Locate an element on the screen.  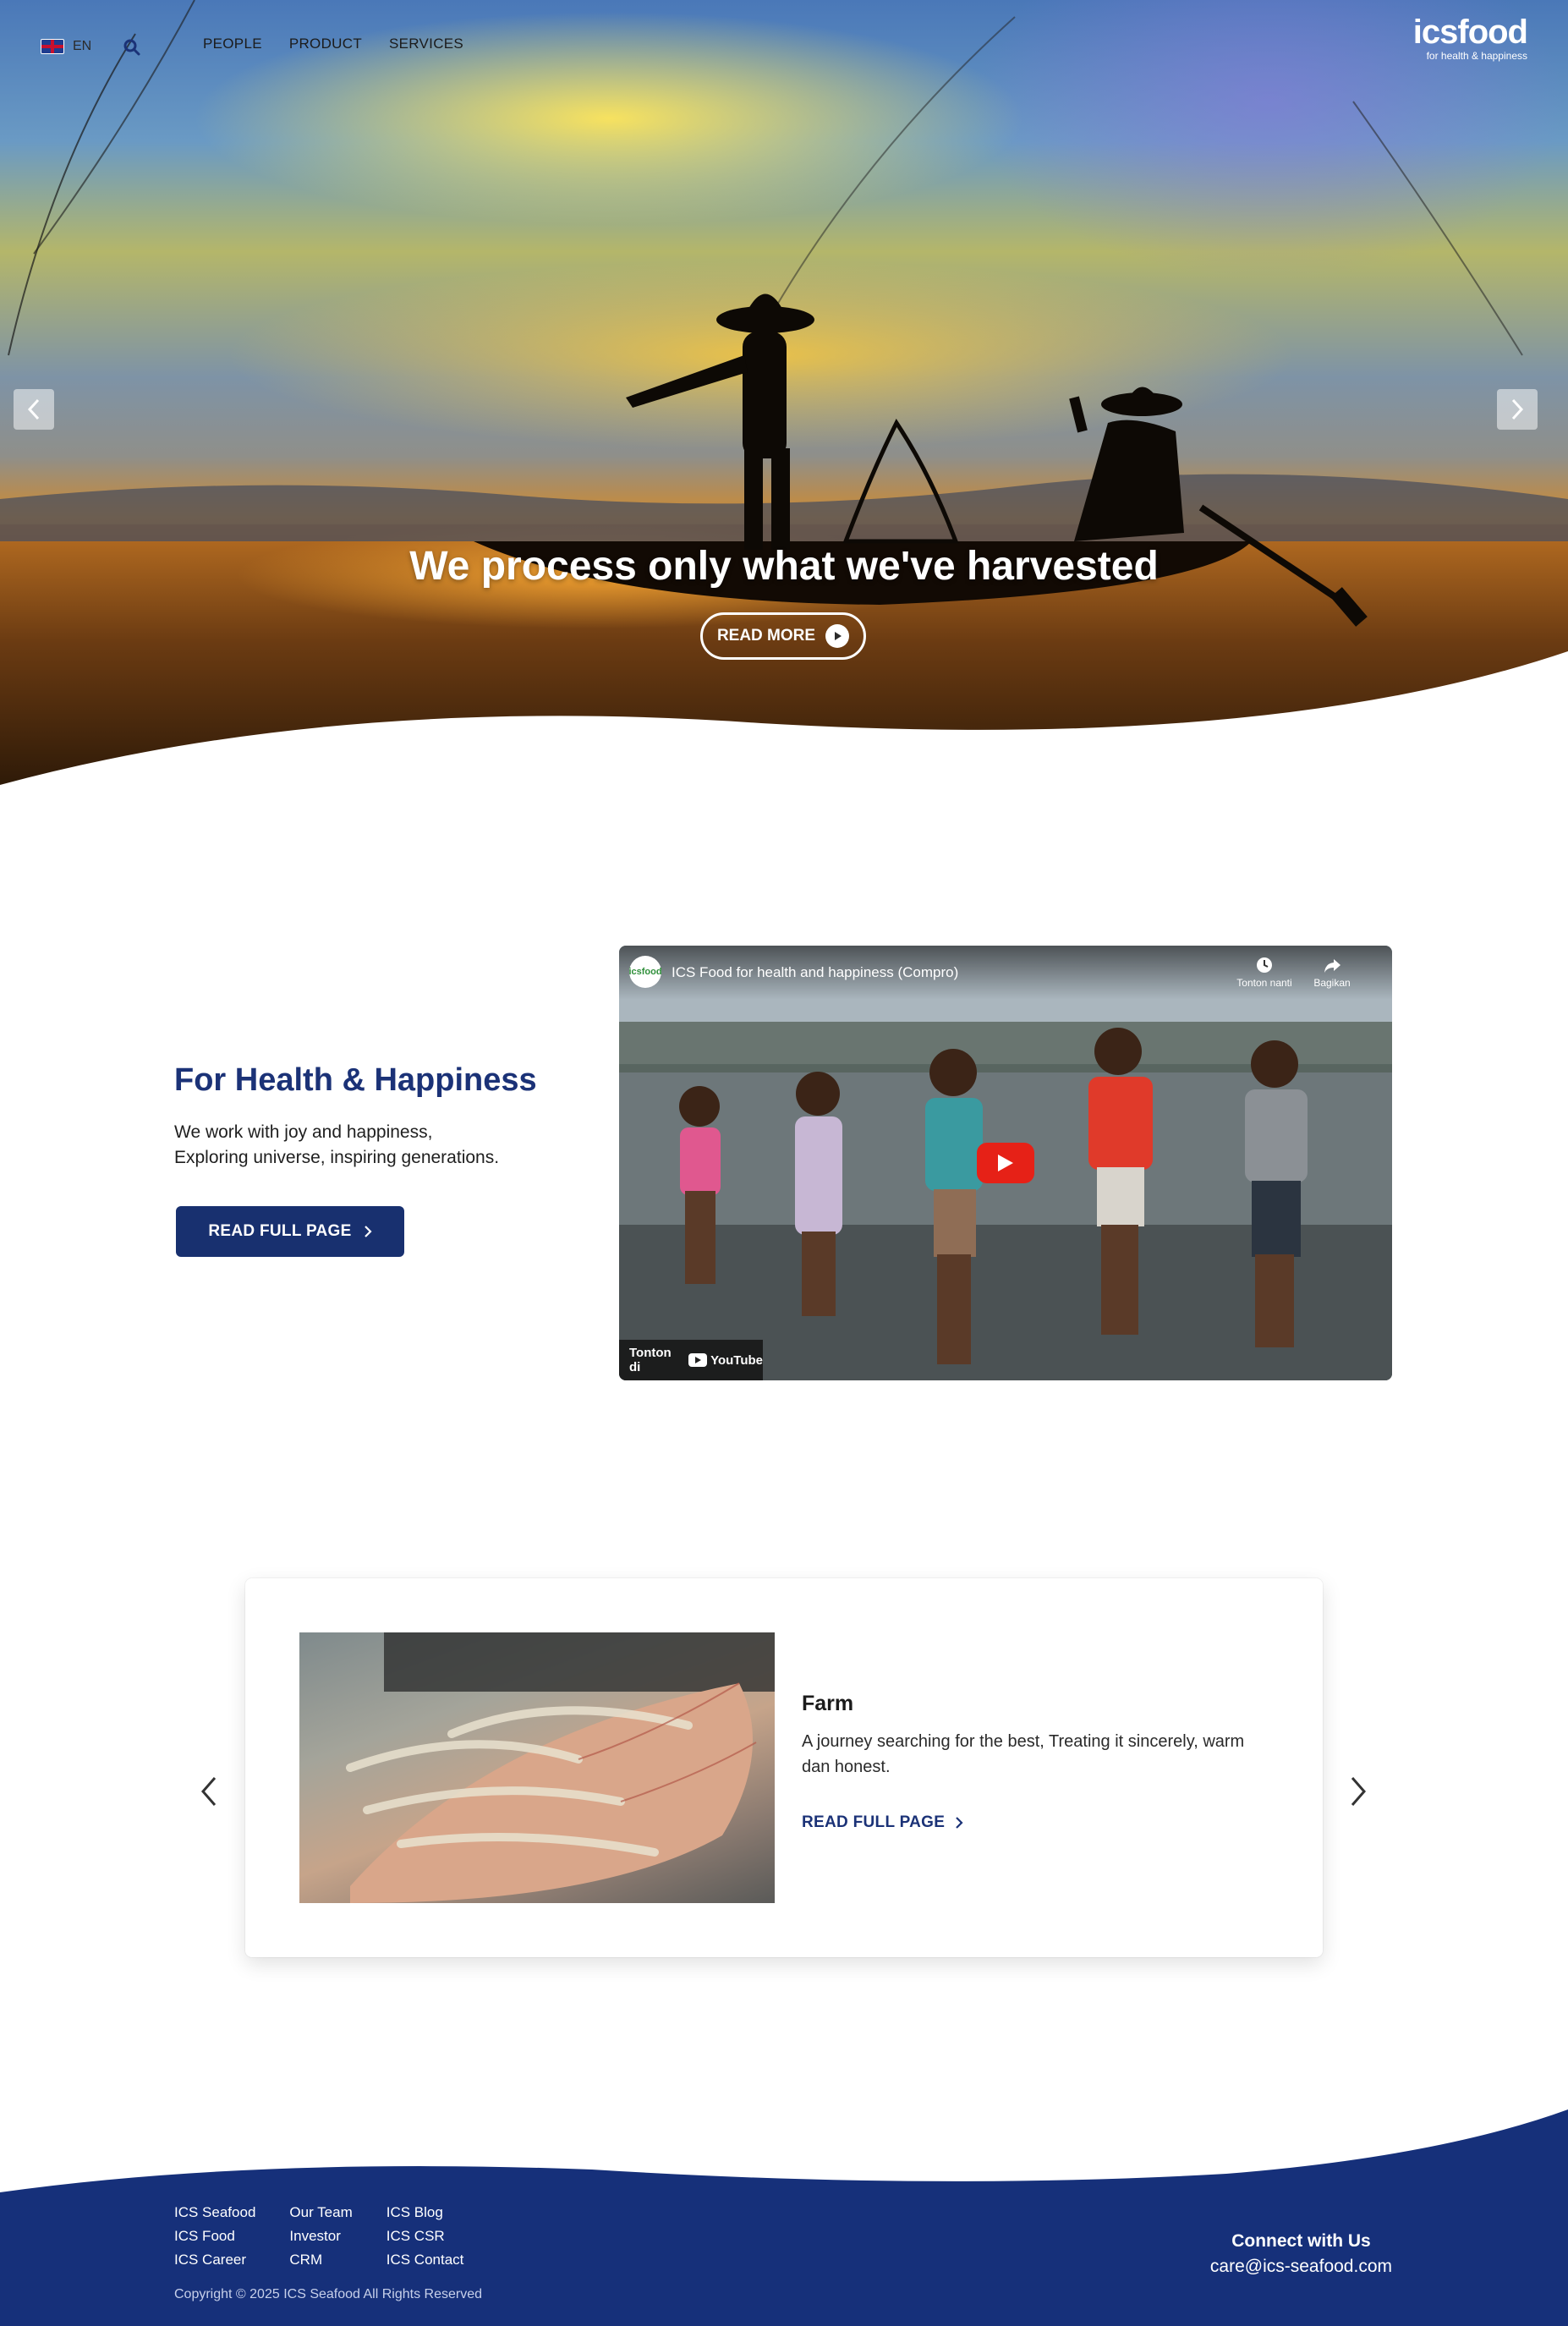
watch-later-button: Tonton nanti is located at coordinates (1264, 972).